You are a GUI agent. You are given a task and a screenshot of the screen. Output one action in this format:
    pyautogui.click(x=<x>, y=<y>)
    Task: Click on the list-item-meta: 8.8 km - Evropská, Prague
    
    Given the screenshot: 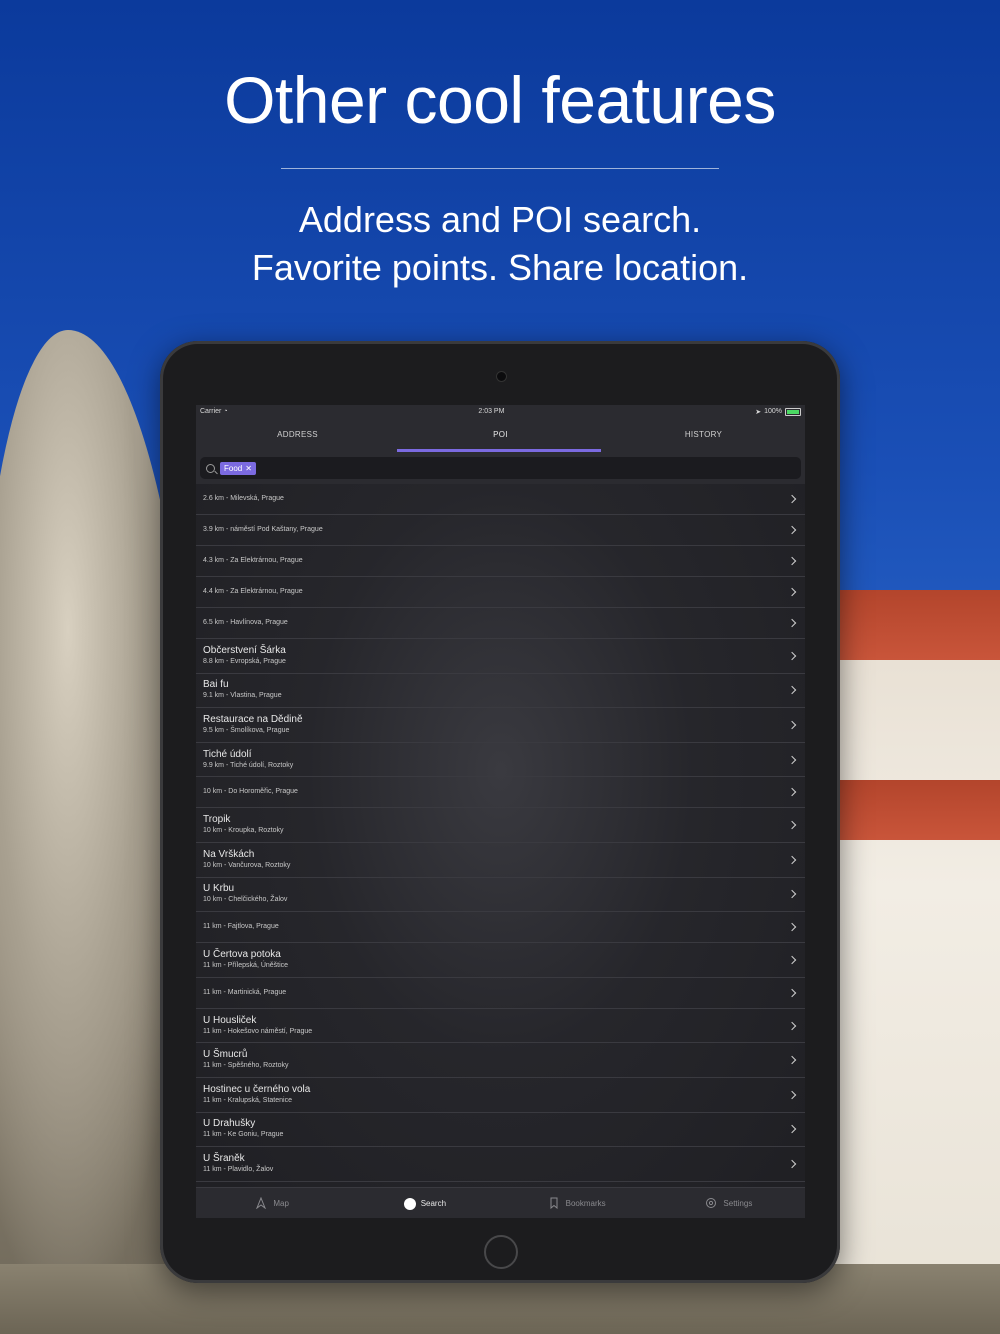 What is the action you would take?
    pyautogui.click(x=244, y=661)
    